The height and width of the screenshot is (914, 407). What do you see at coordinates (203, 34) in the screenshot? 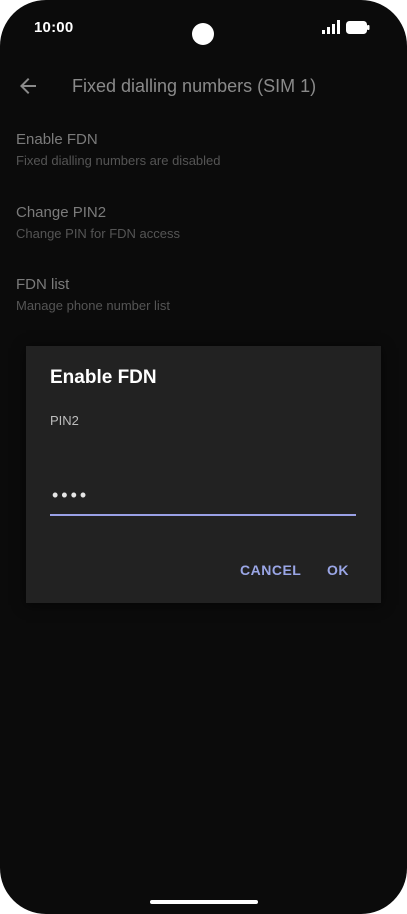
I see `camera-cutout` at bounding box center [203, 34].